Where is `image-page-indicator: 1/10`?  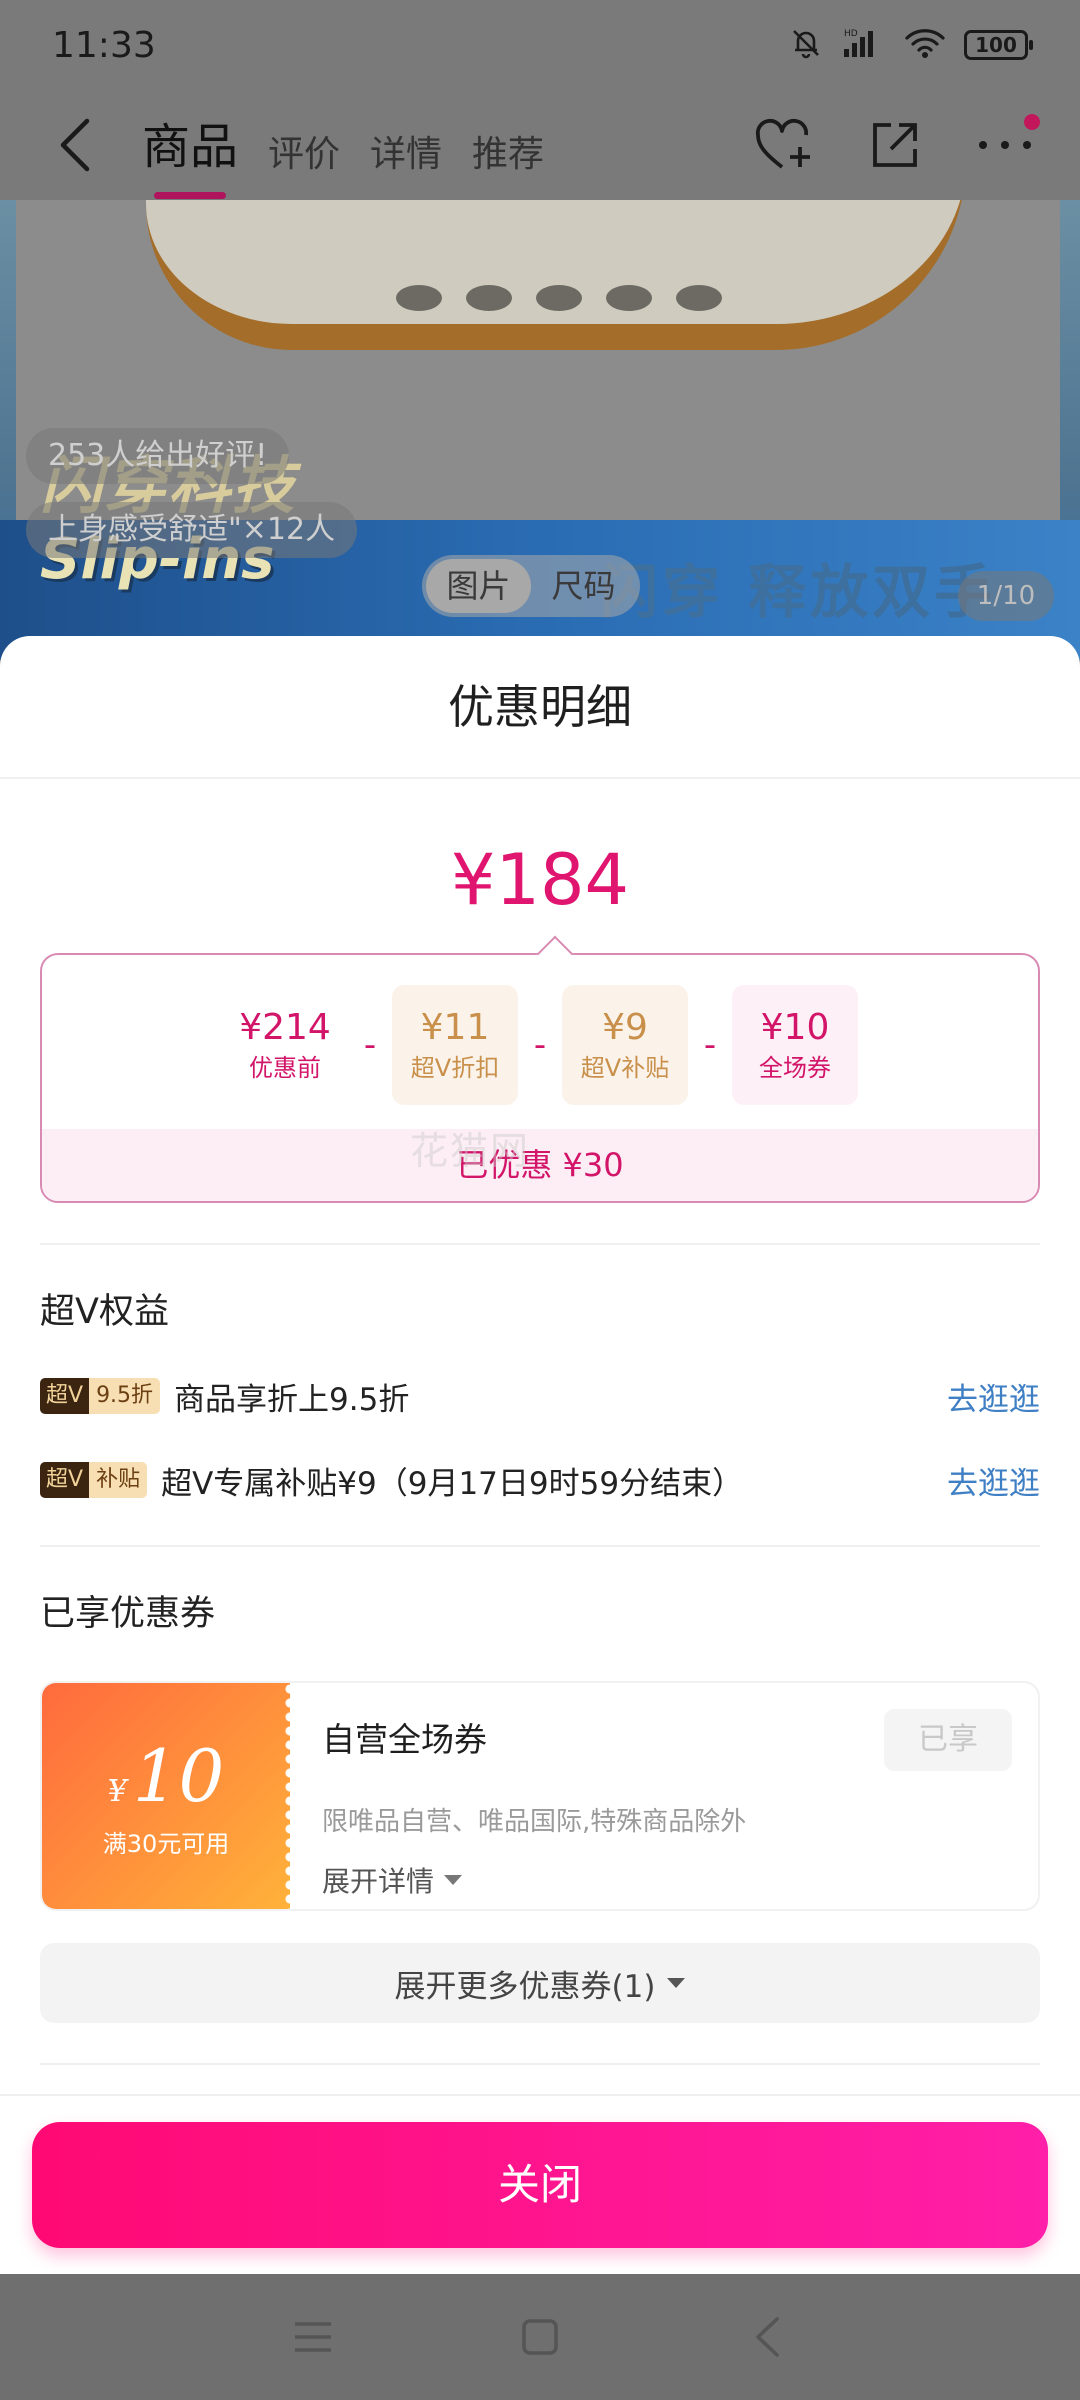 image-page-indicator: 1/10 is located at coordinates (1006, 596).